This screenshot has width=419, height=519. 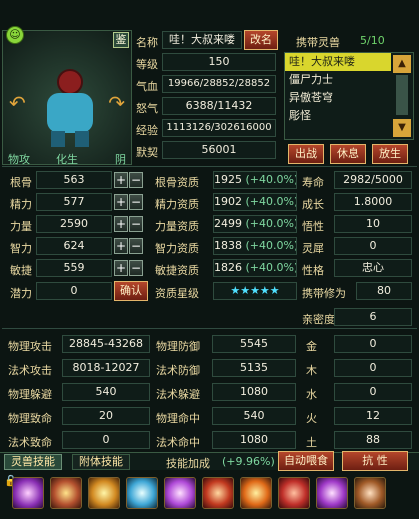 What do you see at coordinates (373, 180) in the screenshot?
I see `right-stat-value: 2982/5000` at bounding box center [373, 180].